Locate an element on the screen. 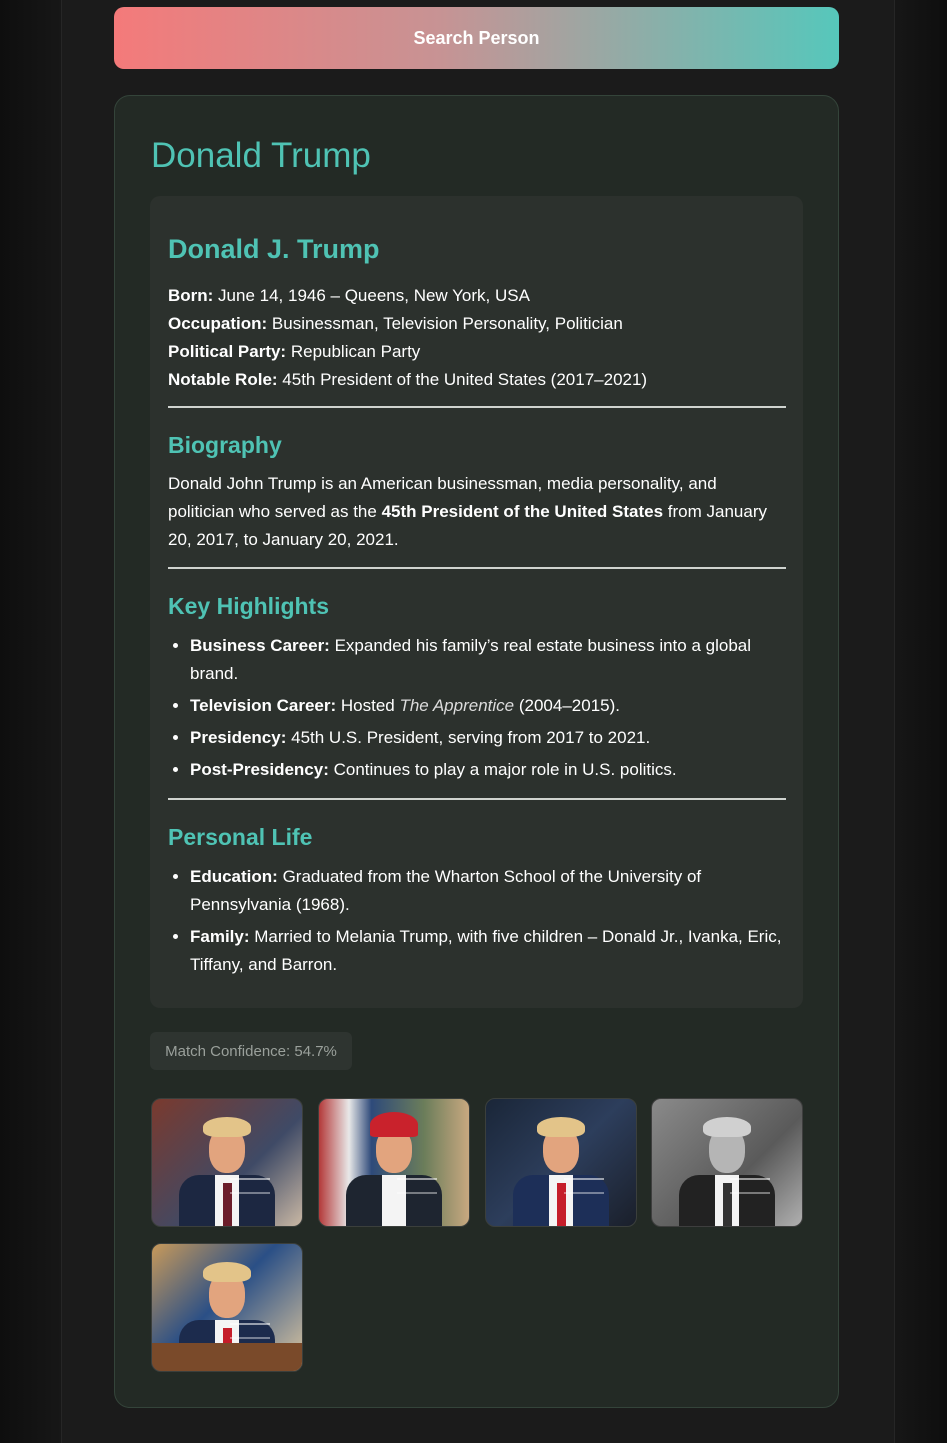  right-background-shade is located at coordinates (919, 721).